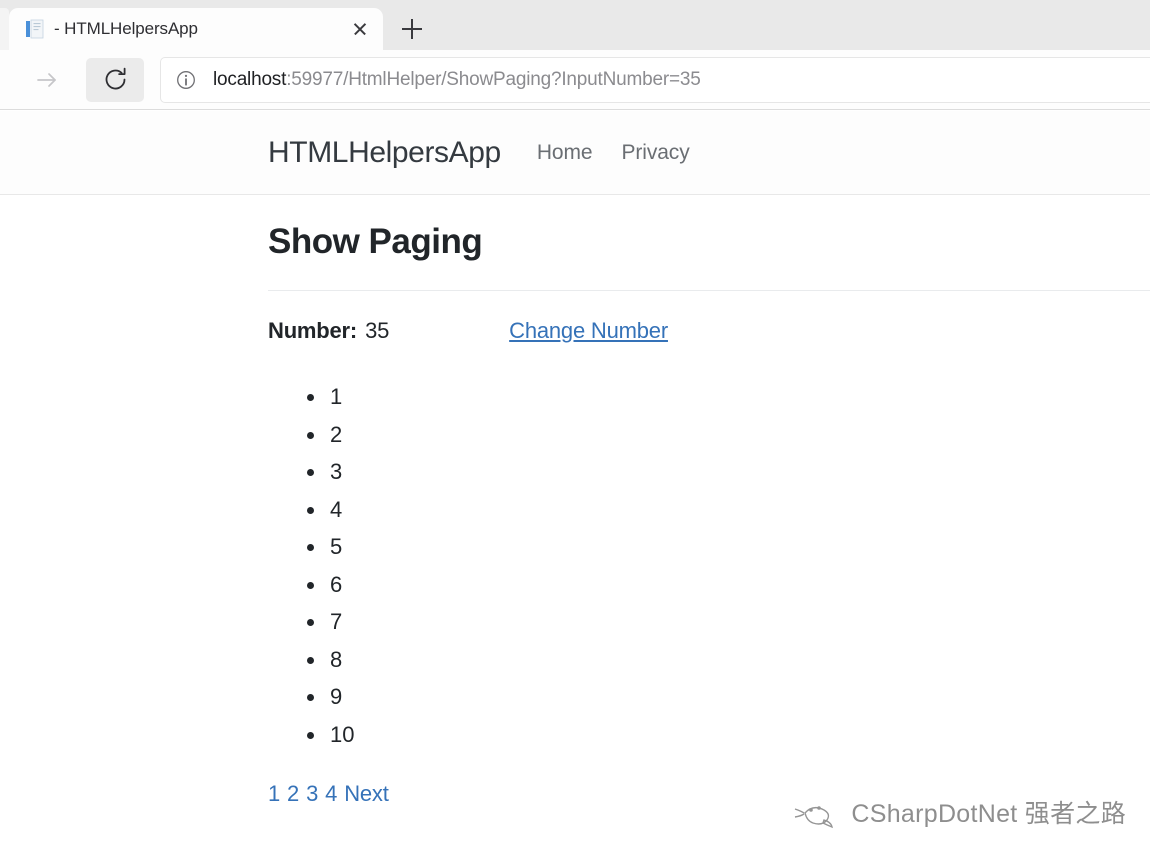 The width and height of the screenshot is (1150, 858). What do you see at coordinates (293, 794) in the screenshot?
I see `pagination-page-2: 2` at bounding box center [293, 794].